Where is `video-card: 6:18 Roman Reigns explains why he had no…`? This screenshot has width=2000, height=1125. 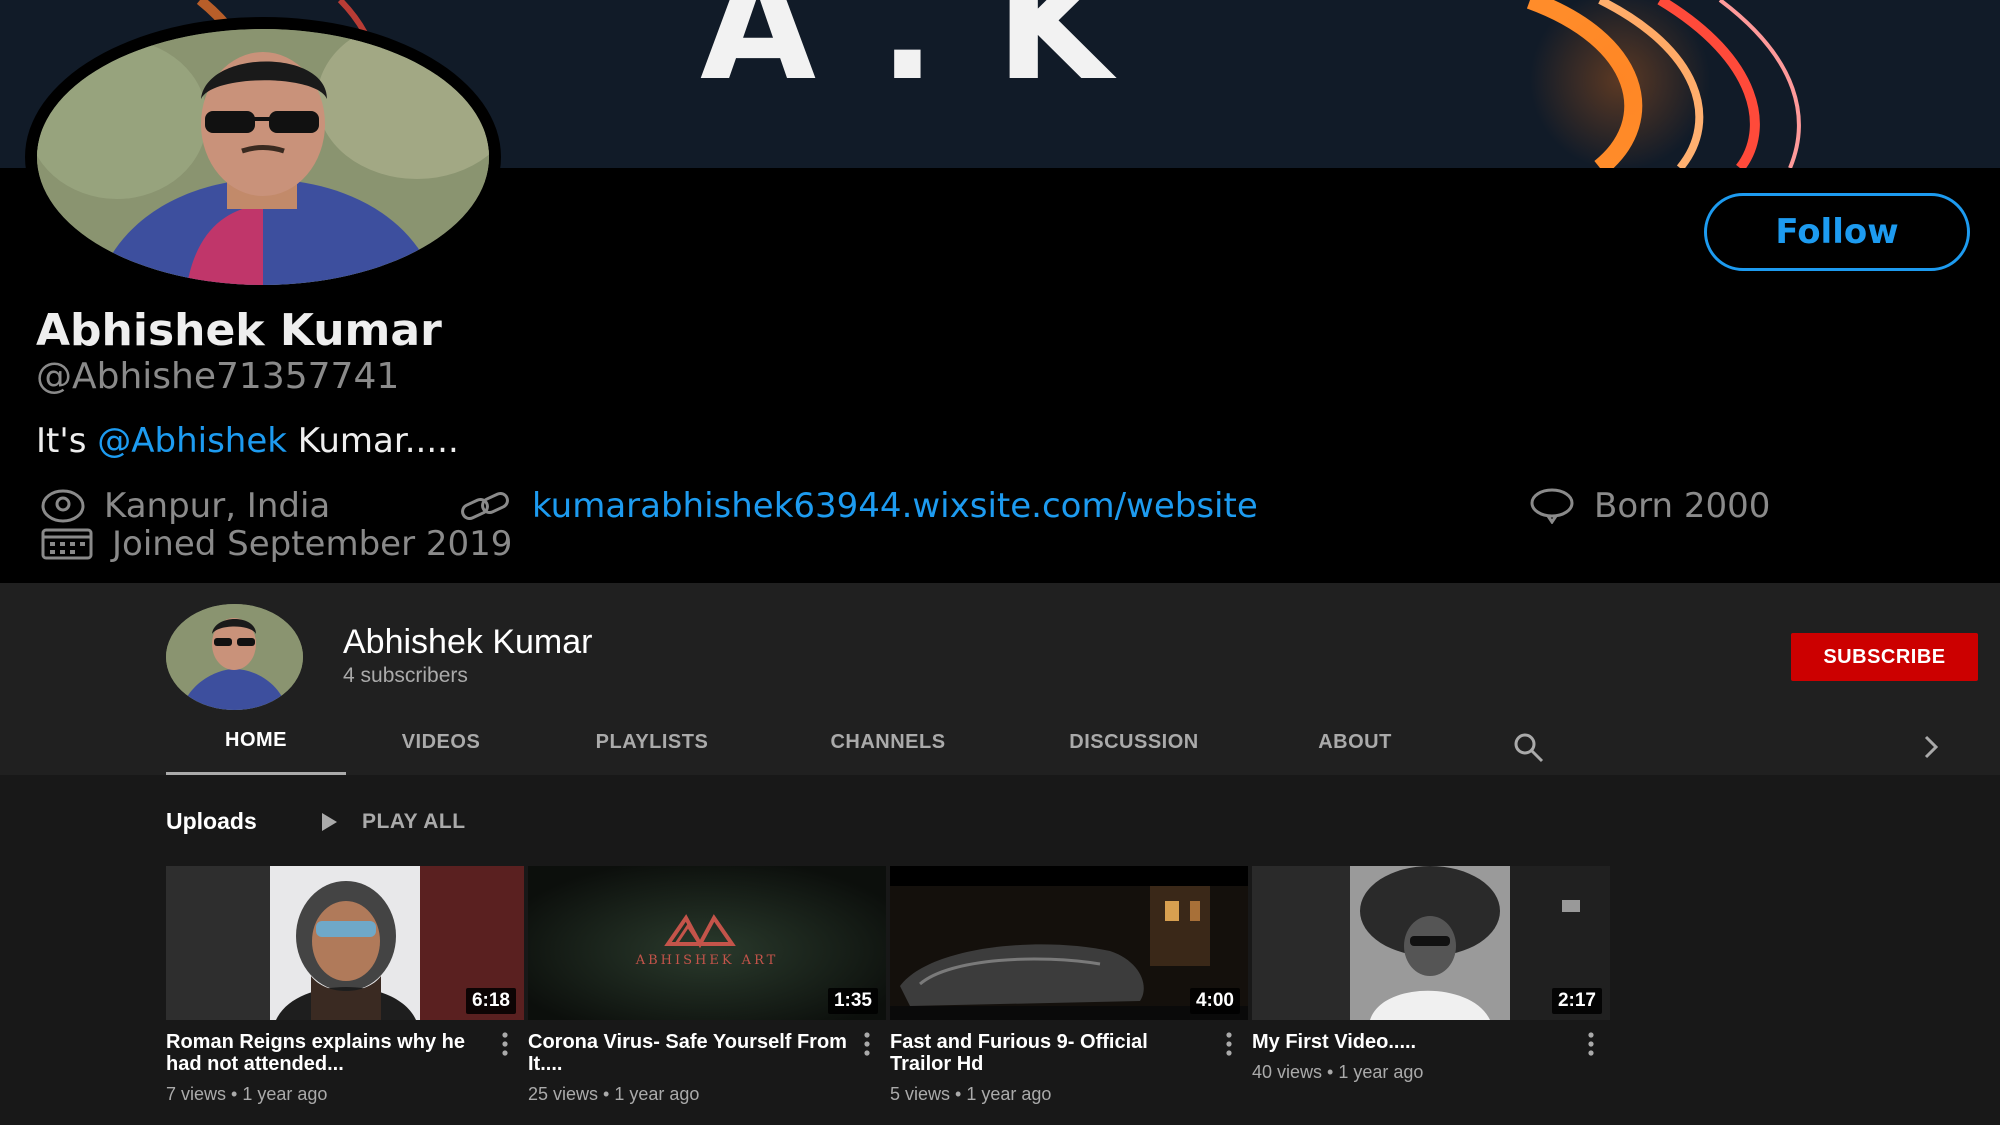
video-card: 6:18 Roman Reigns explains why he had no… is located at coordinates (345, 985).